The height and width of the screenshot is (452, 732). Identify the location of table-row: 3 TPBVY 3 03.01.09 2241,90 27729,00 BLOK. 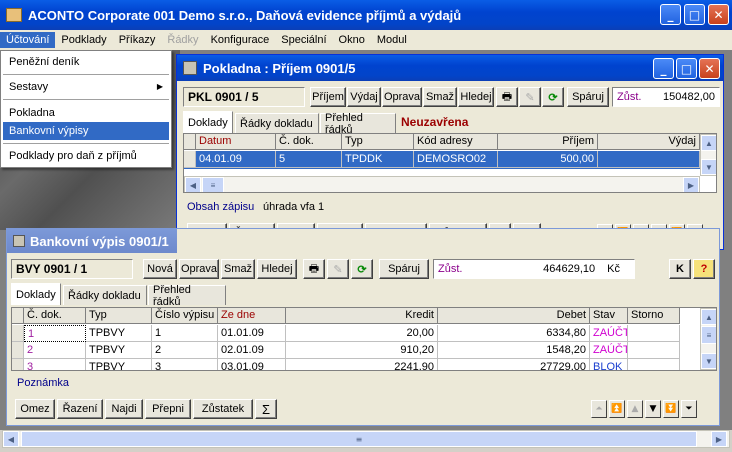
(346, 364).